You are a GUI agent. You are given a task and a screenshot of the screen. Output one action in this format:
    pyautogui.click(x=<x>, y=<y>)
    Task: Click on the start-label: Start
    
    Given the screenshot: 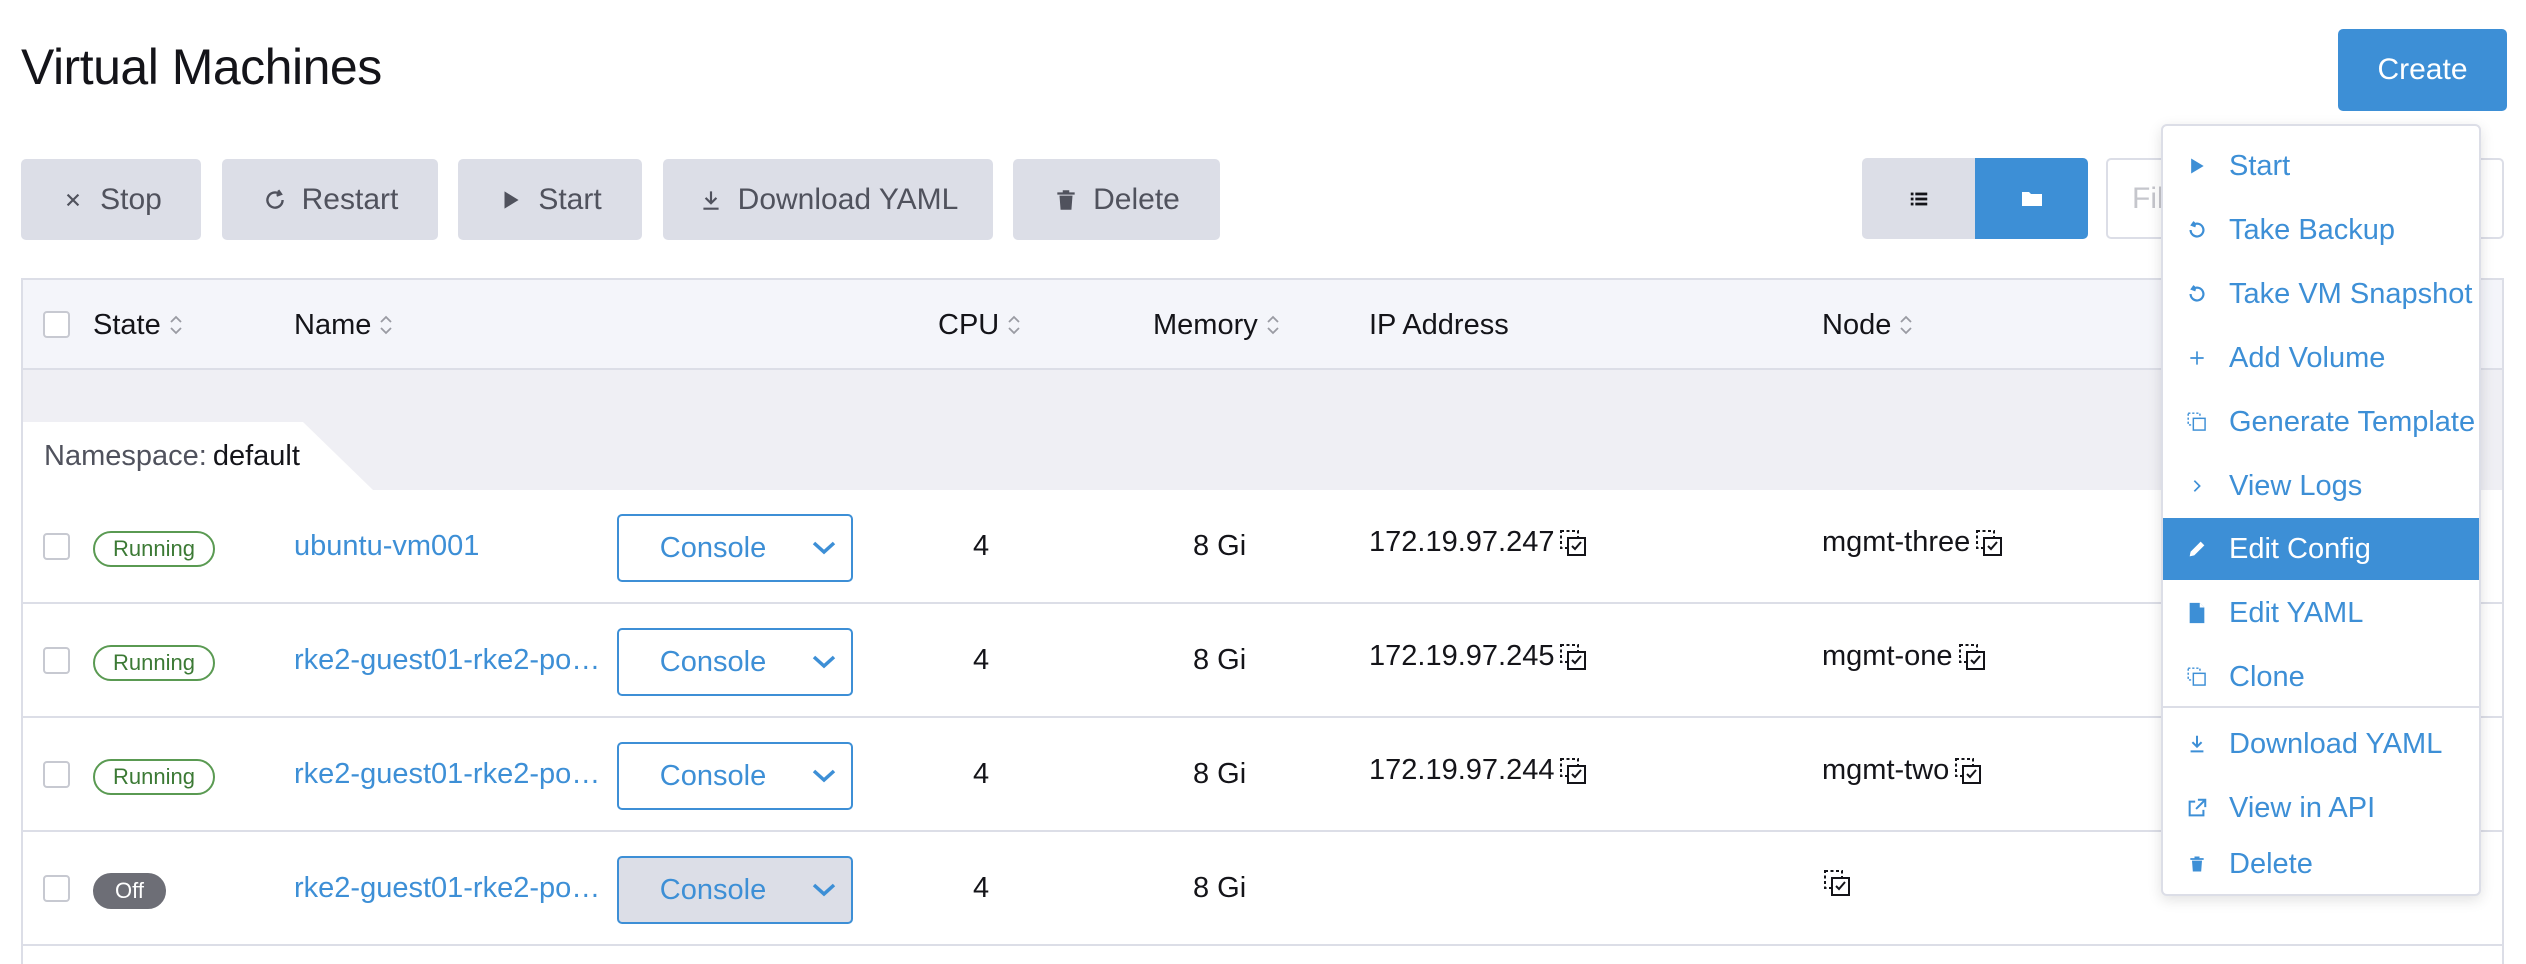 What is the action you would take?
    pyautogui.click(x=570, y=199)
    